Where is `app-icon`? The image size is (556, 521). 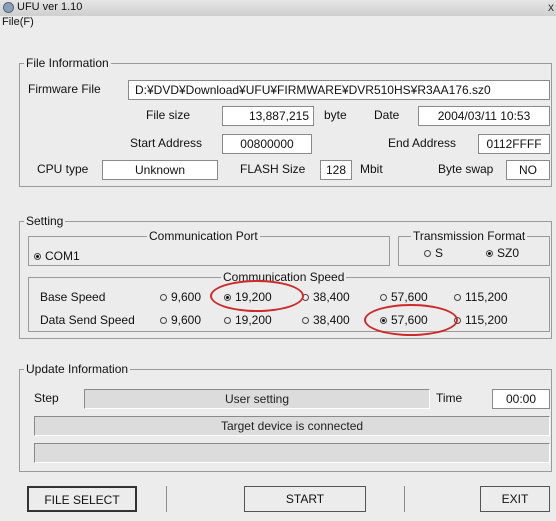 app-icon is located at coordinates (8, 7).